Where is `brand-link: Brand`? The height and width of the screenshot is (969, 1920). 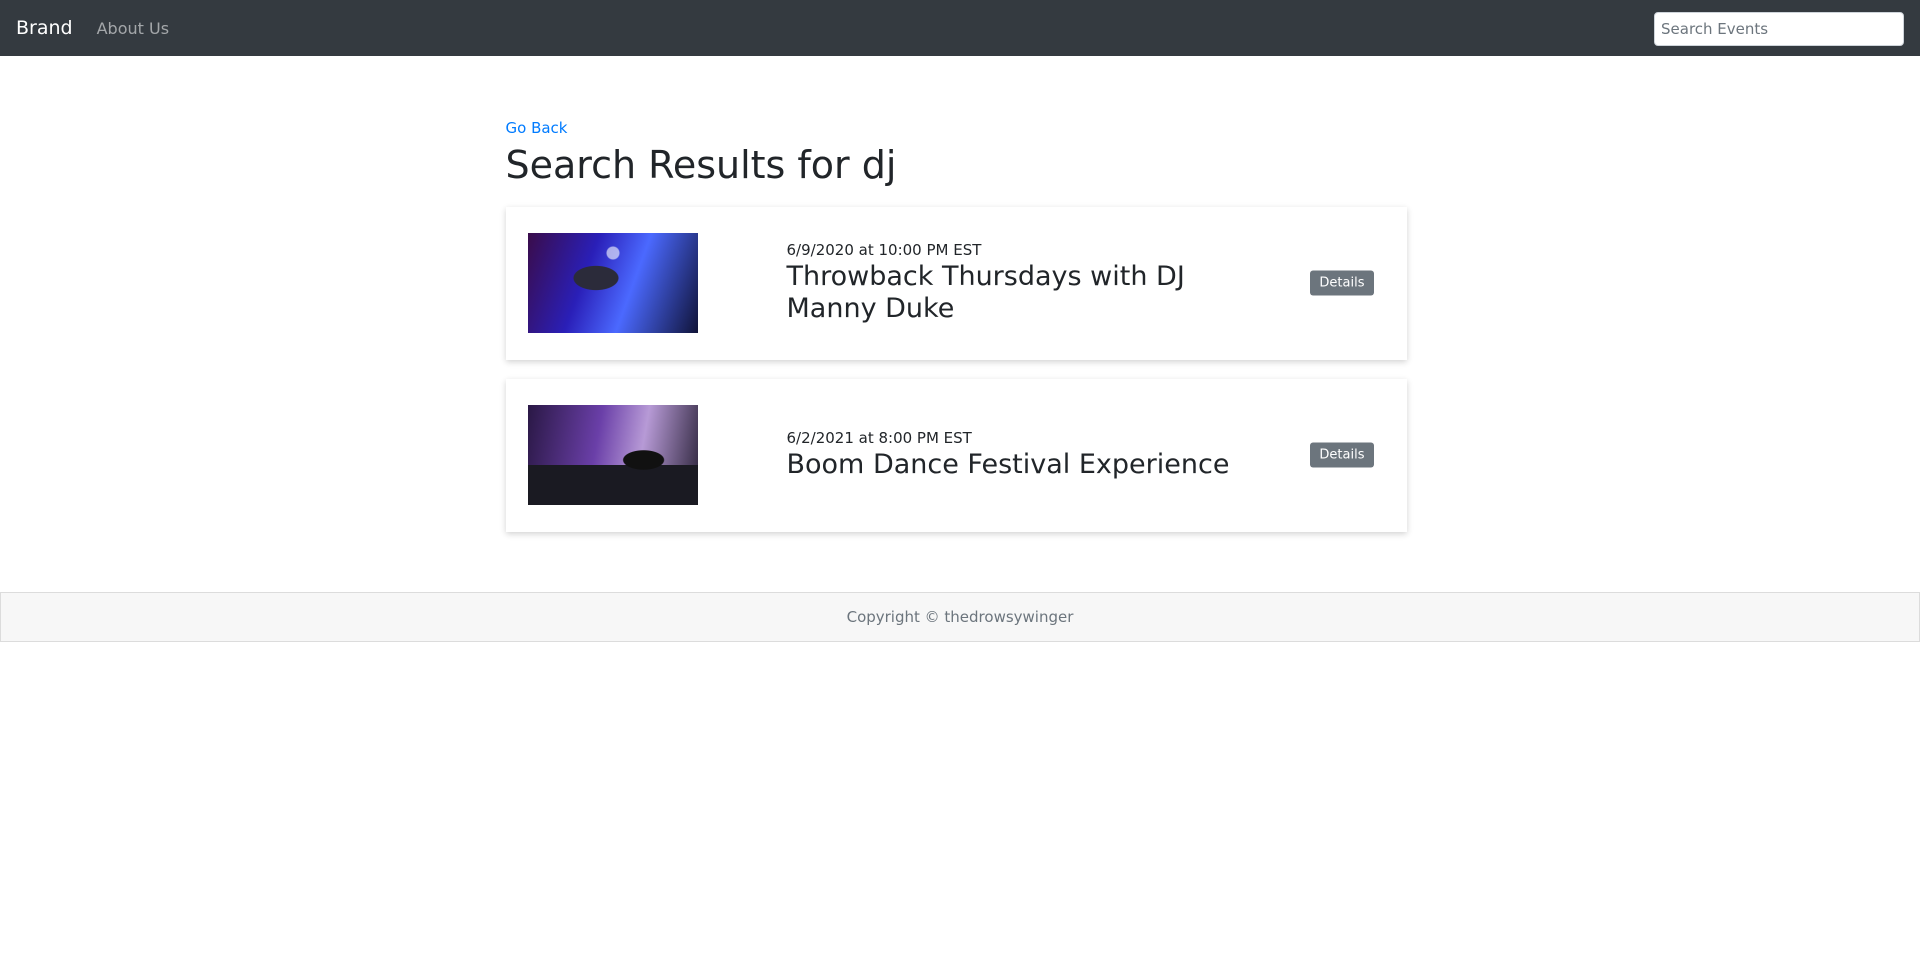 brand-link: Brand is located at coordinates (44, 28).